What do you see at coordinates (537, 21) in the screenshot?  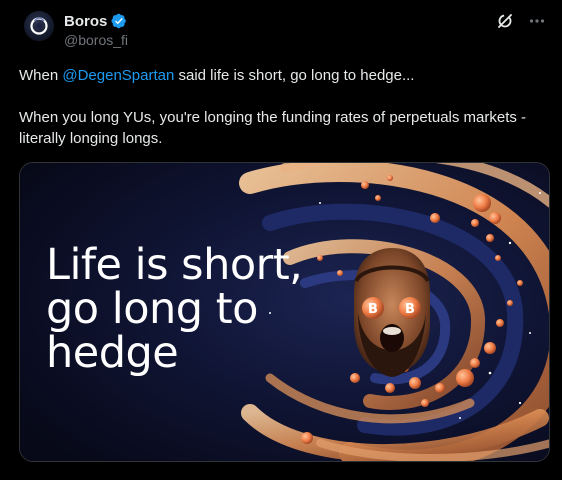 I see `more-icon` at bounding box center [537, 21].